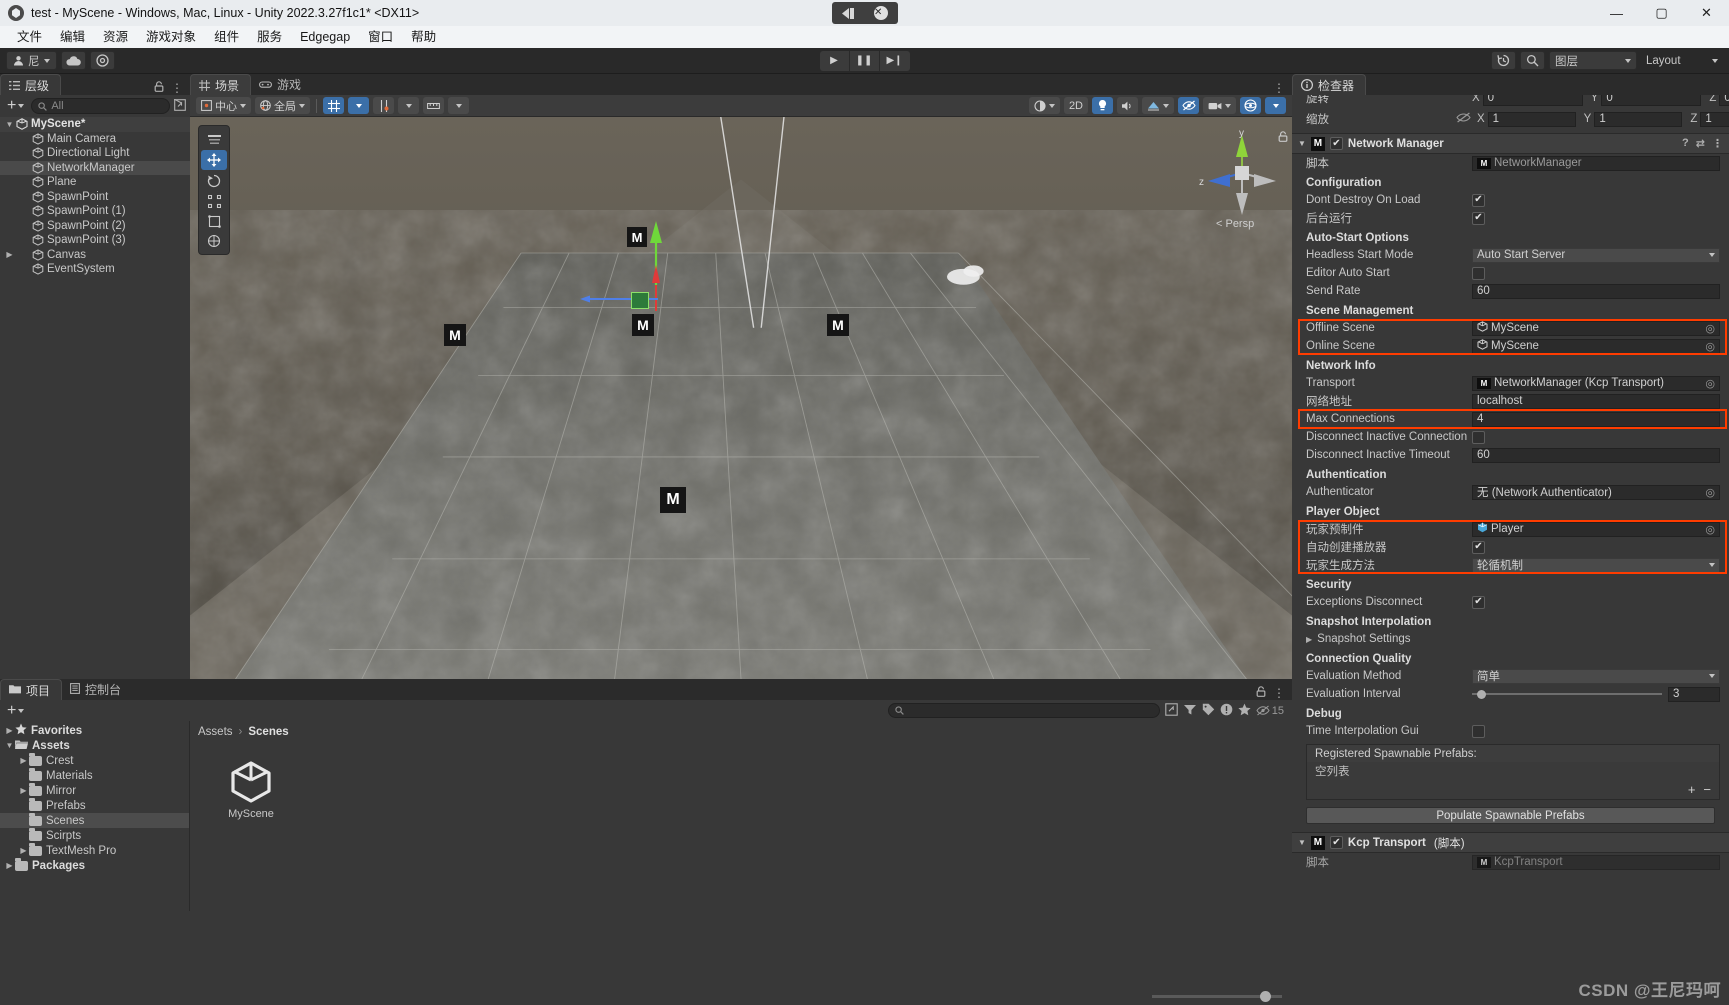 This screenshot has width=1729, height=1005. What do you see at coordinates (1208, 711) in the screenshot?
I see `filter-label-icon` at bounding box center [1208, 711].